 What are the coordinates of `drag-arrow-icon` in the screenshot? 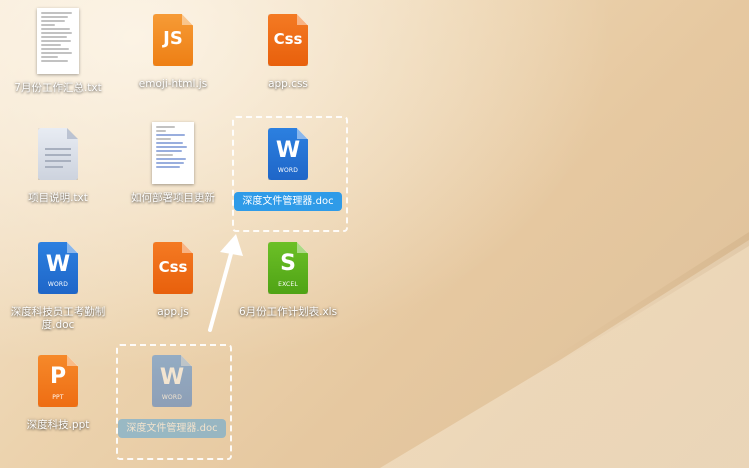 It's located at (225, 283).